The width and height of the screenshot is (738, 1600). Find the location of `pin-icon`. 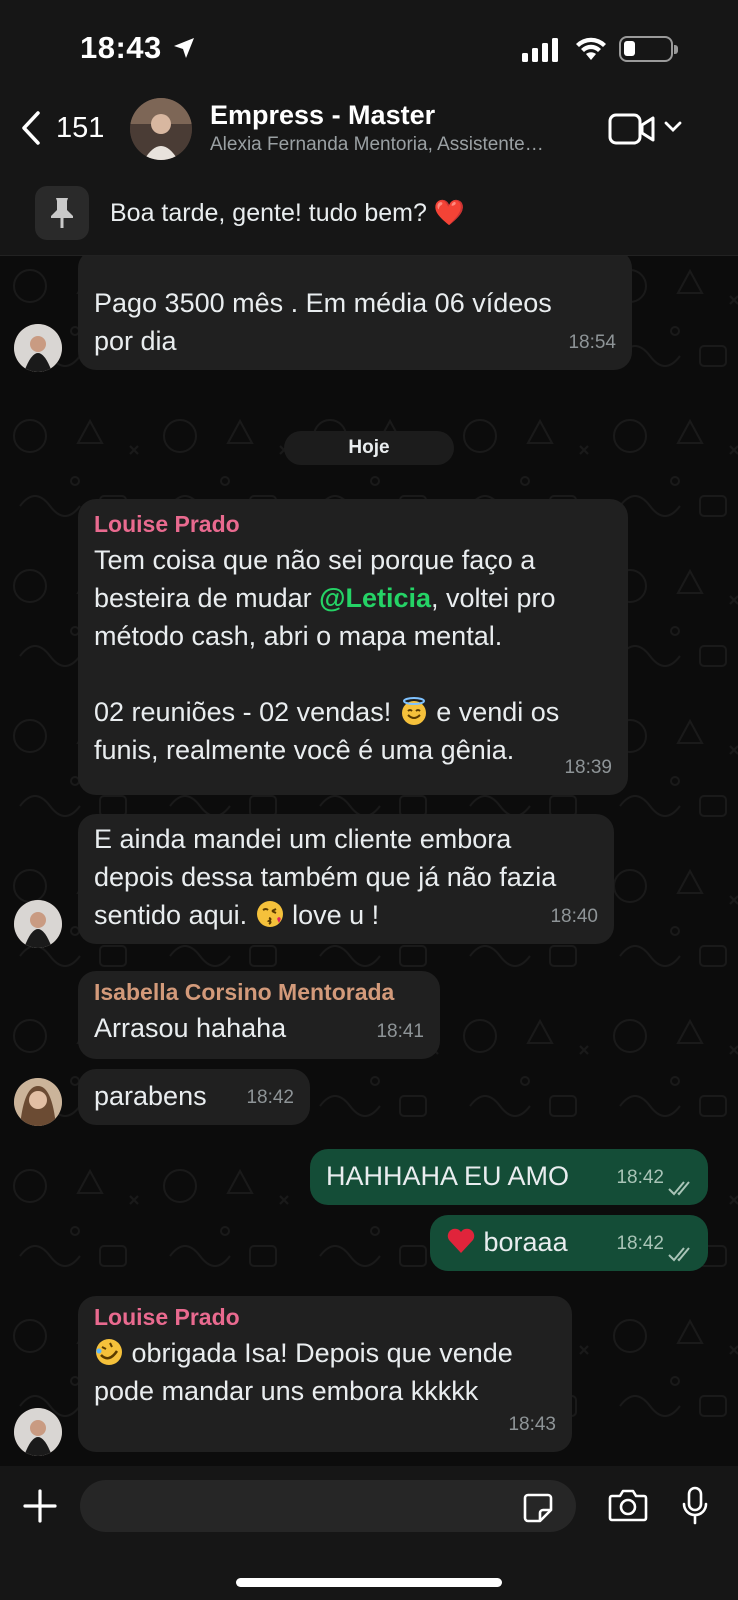

pin-icon is located at coordinates (62, 213).